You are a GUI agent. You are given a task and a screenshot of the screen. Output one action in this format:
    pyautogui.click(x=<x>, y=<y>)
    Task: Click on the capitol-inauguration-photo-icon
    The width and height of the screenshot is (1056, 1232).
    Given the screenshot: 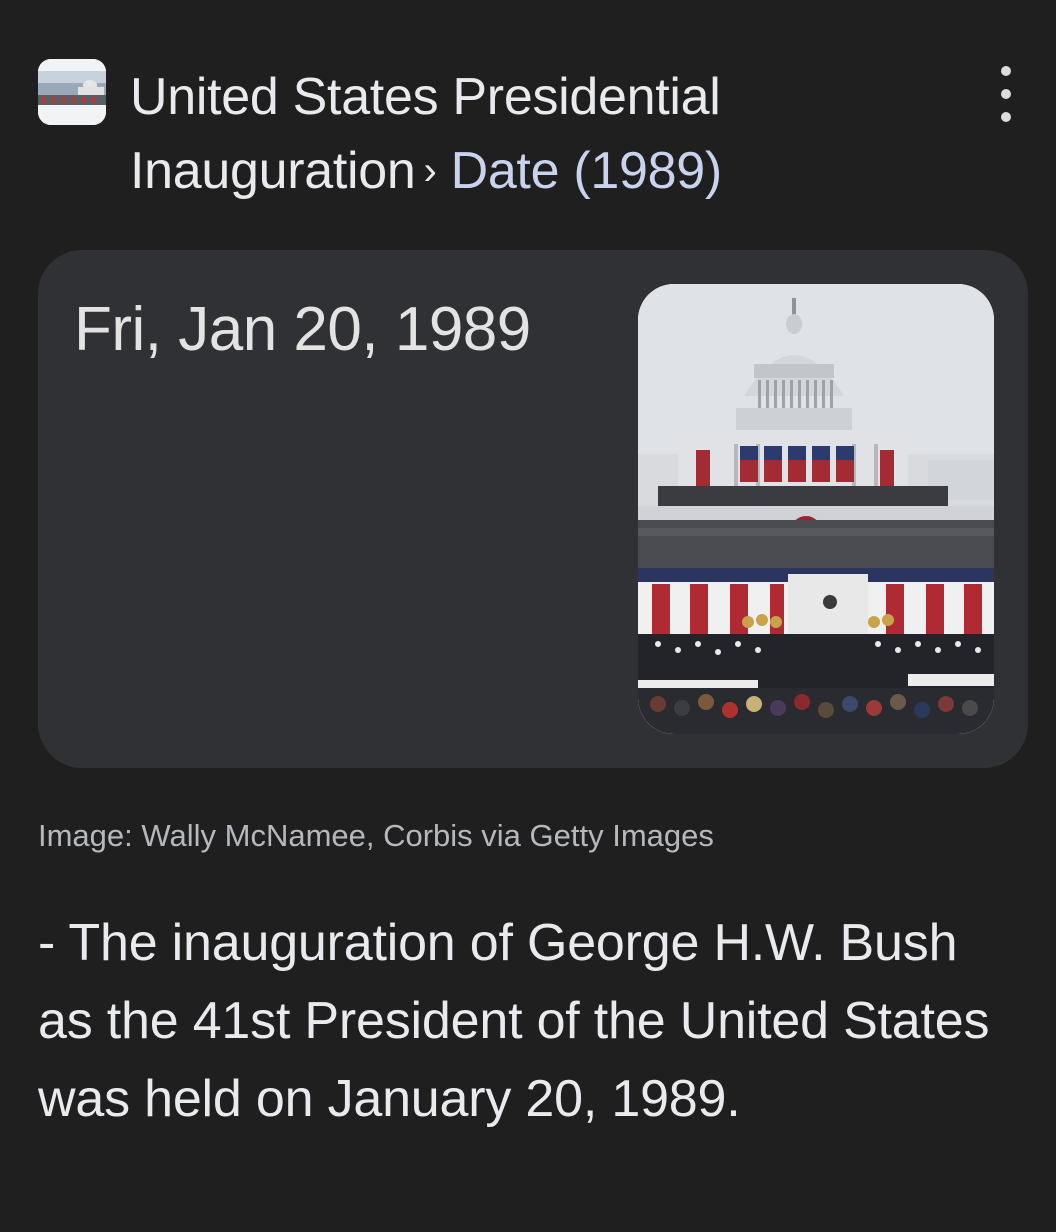 What is the action you would take?
    pyautogui.click(x=816, y=509)
    